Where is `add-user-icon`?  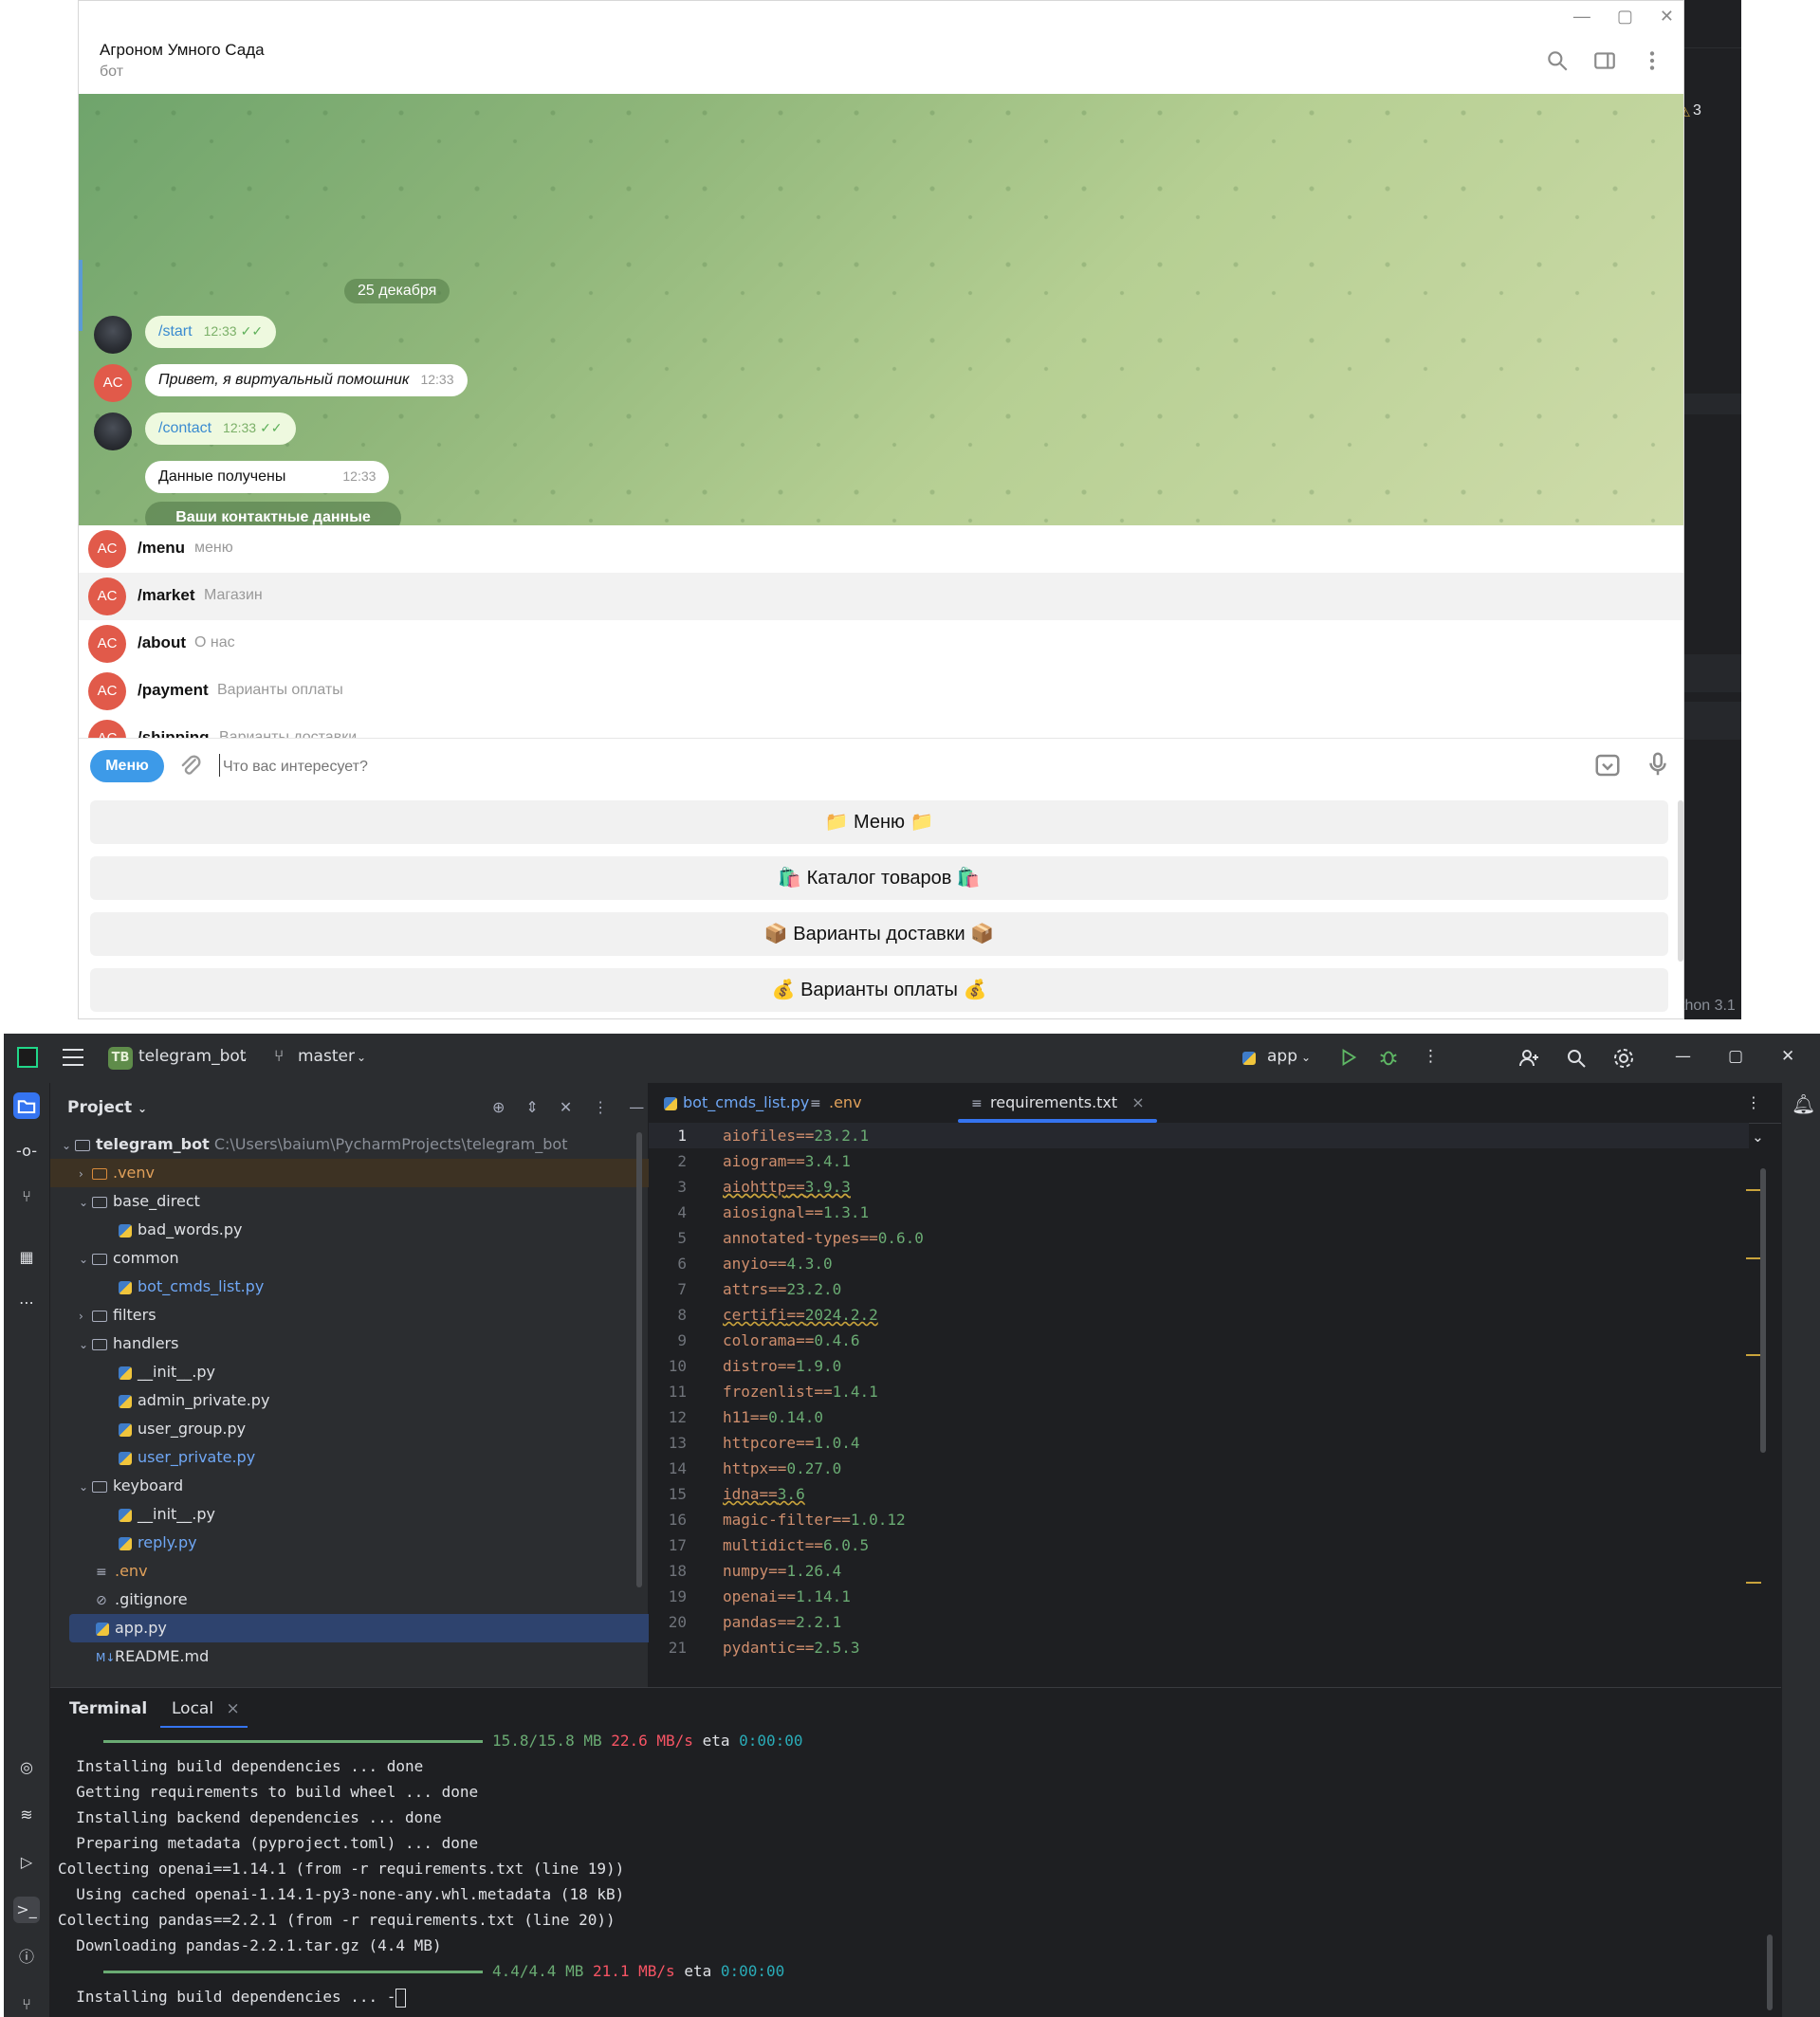
add-user-icon is located at coordinates (1528, 1058).